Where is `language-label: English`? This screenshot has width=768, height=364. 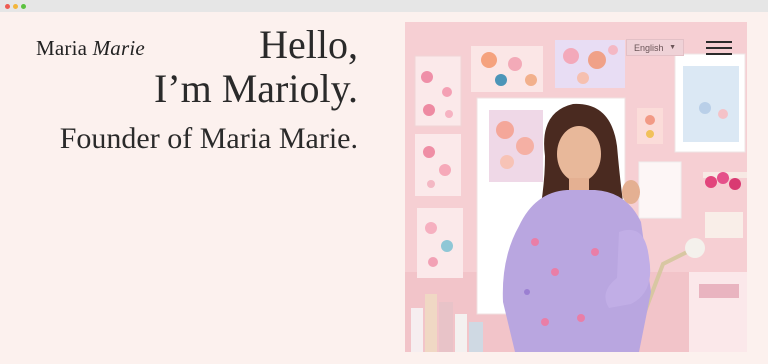 language-label: English is located at coordinates (649, 47).